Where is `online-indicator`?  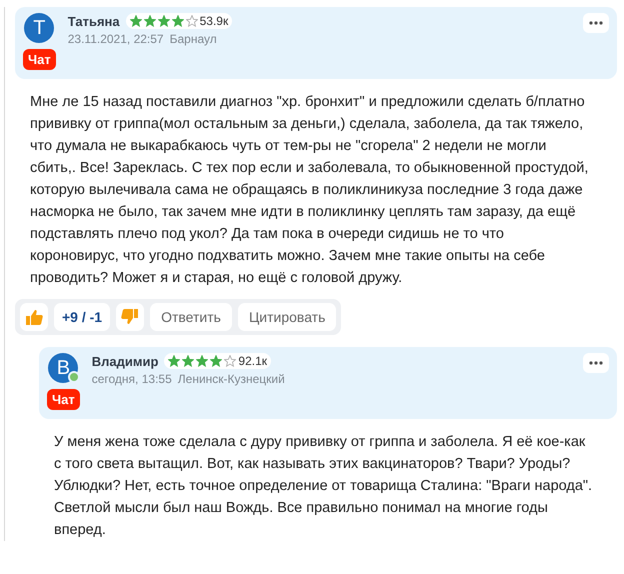 online-indicator is located at coordinates (74, 377).